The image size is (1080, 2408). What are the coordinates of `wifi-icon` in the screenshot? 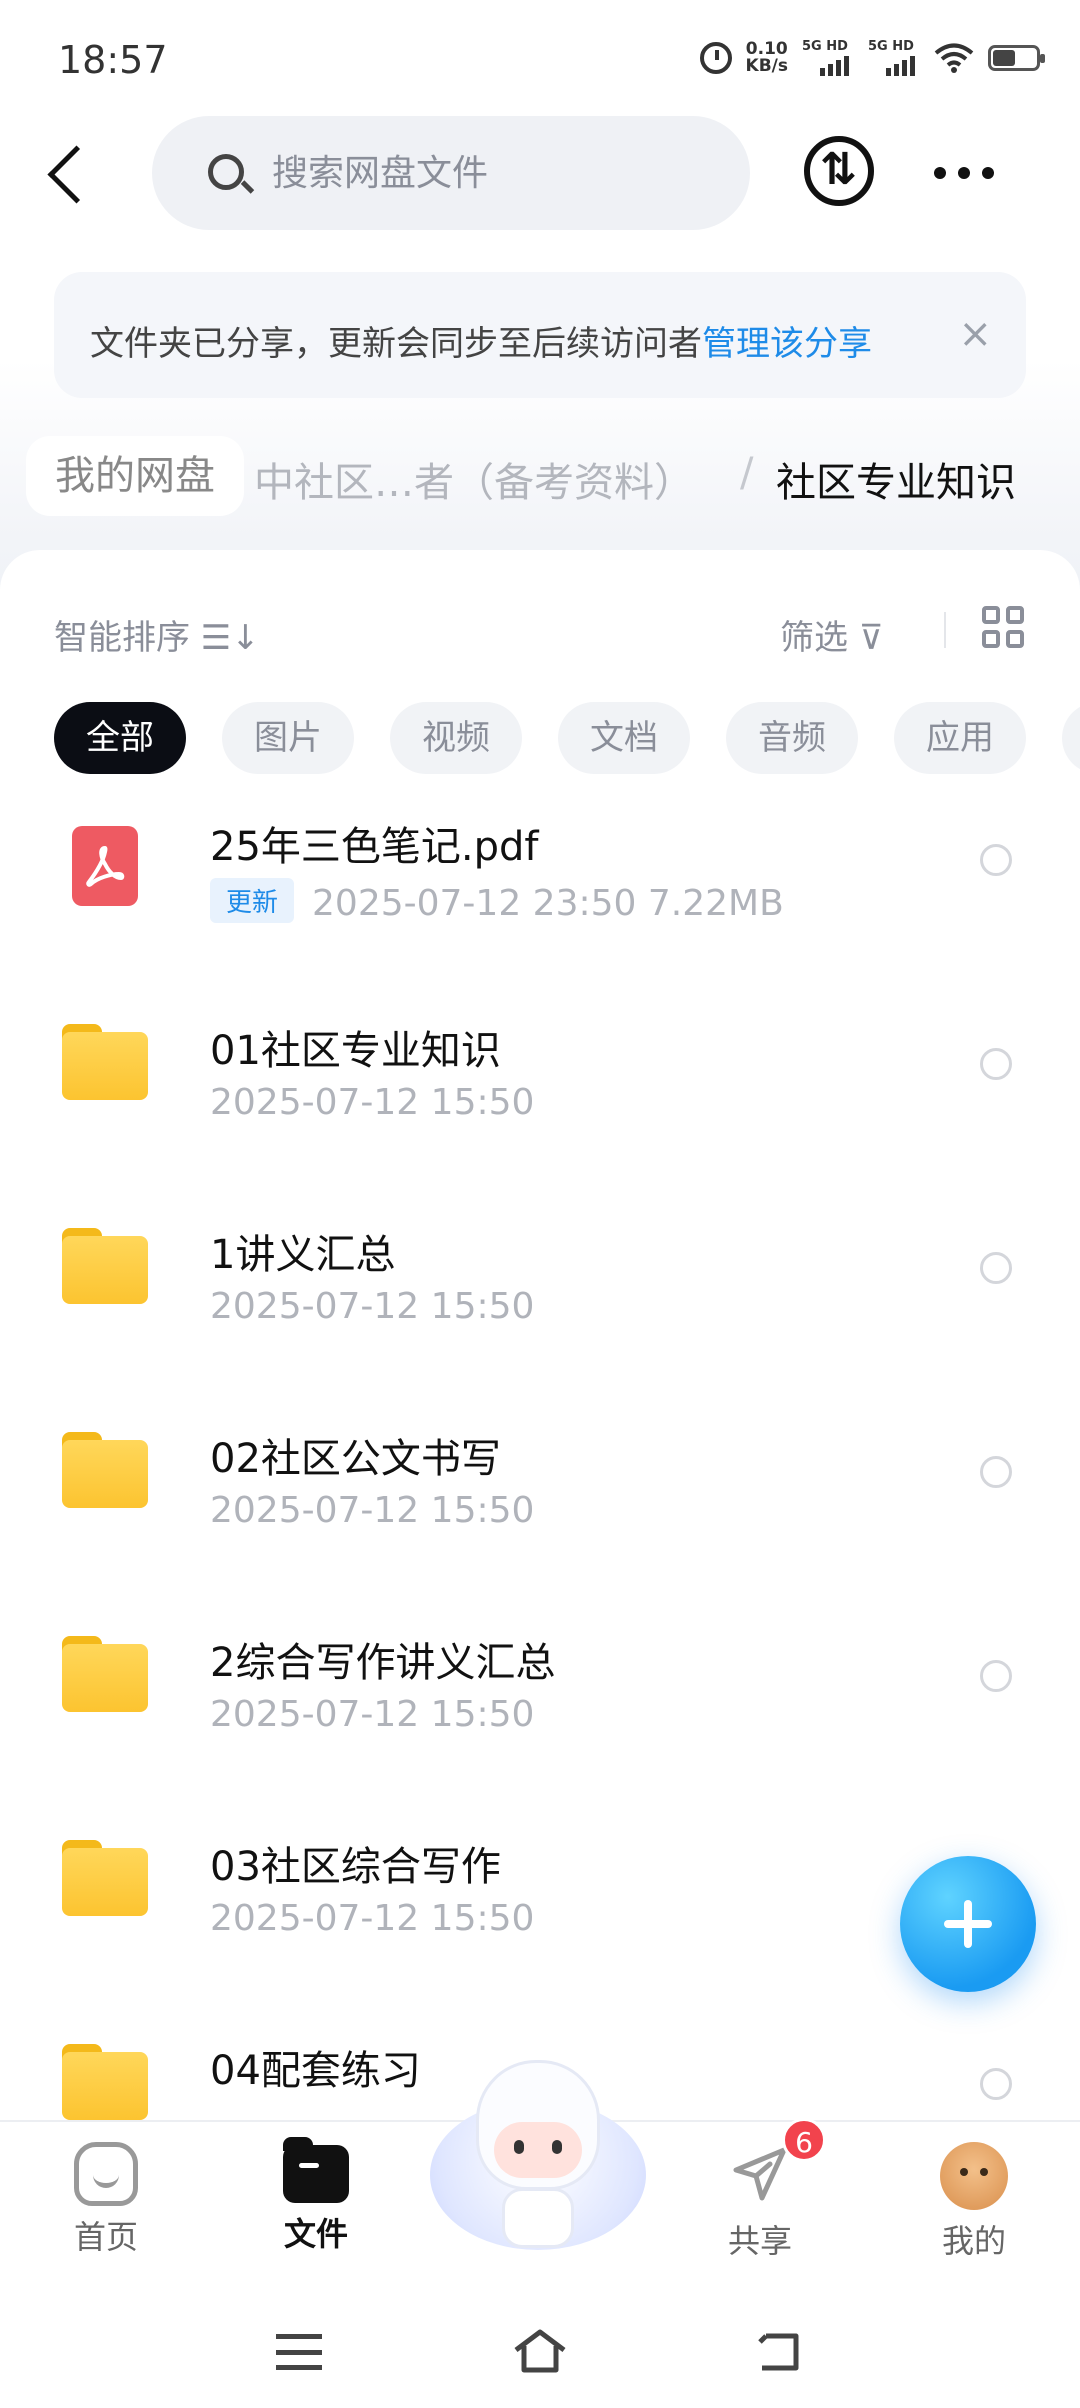 It's located at (954, 58).